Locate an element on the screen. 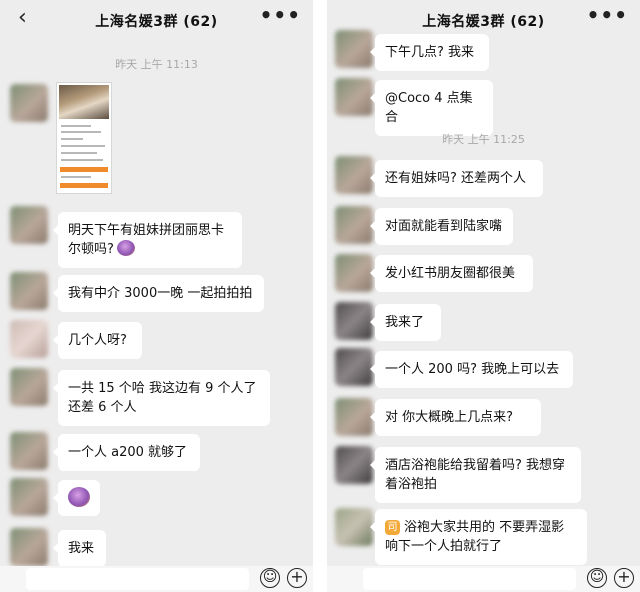  chat-message: 我来 is located at coordinates (79, 548).